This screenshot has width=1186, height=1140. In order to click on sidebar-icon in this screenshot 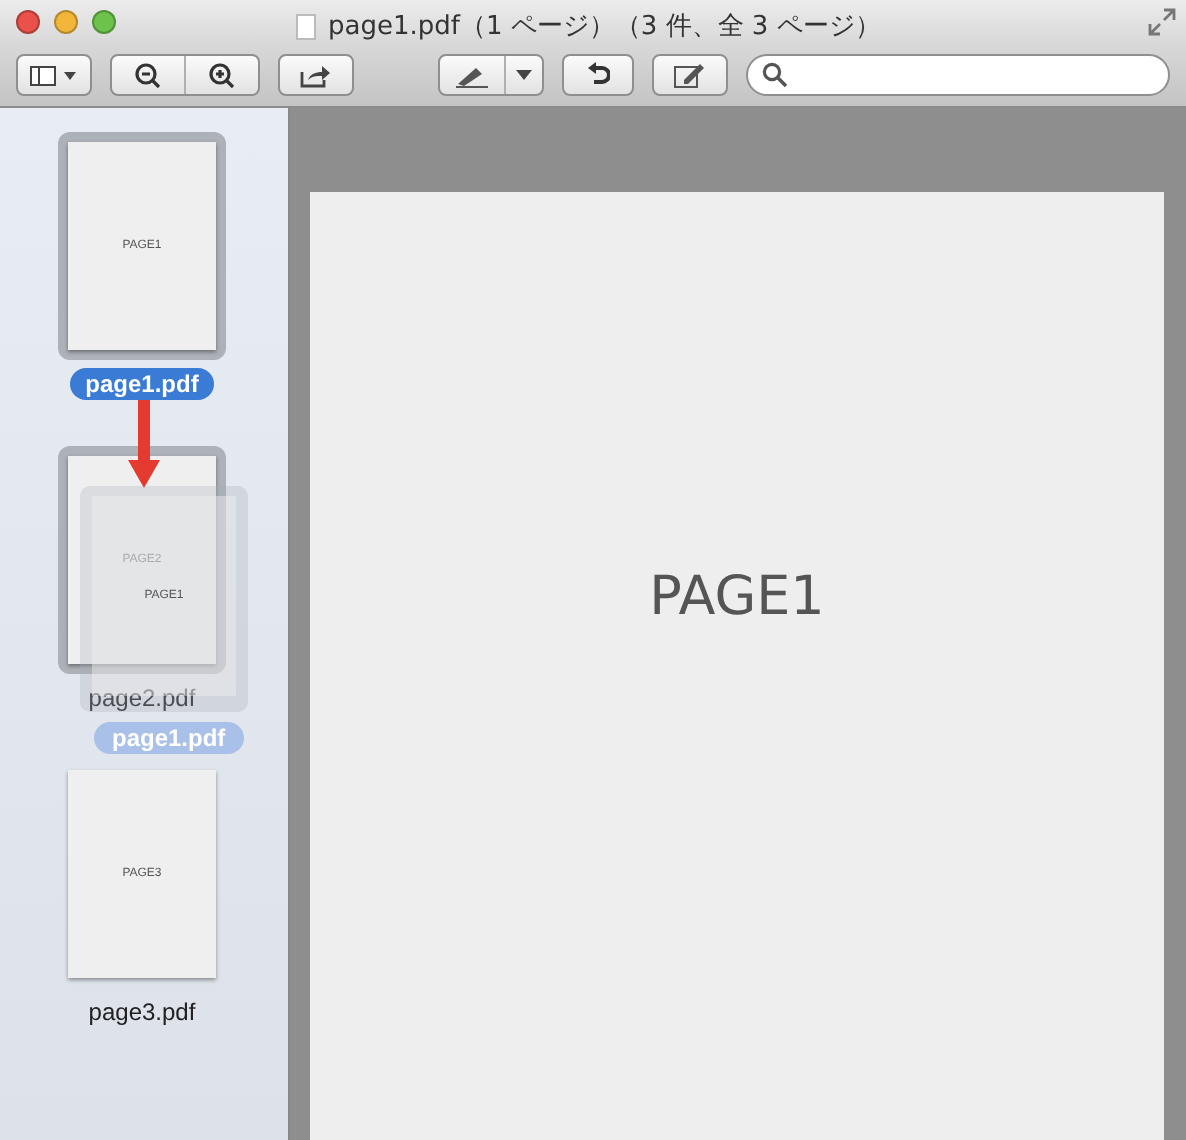, I will do `click(54, 75)`.